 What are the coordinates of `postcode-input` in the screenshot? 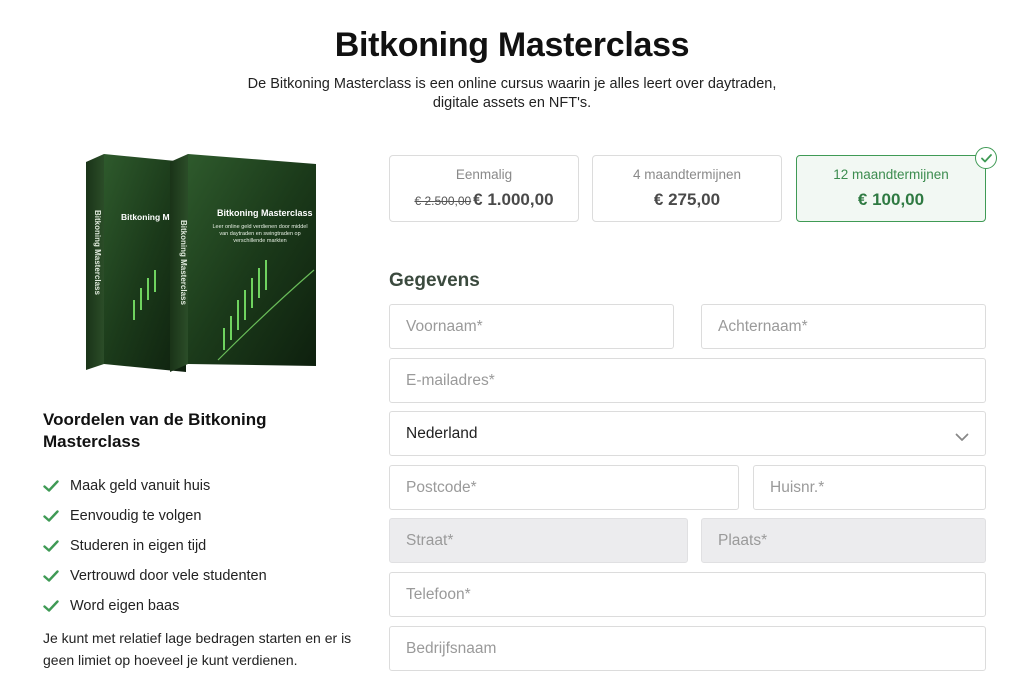 It's located at (564, 487).